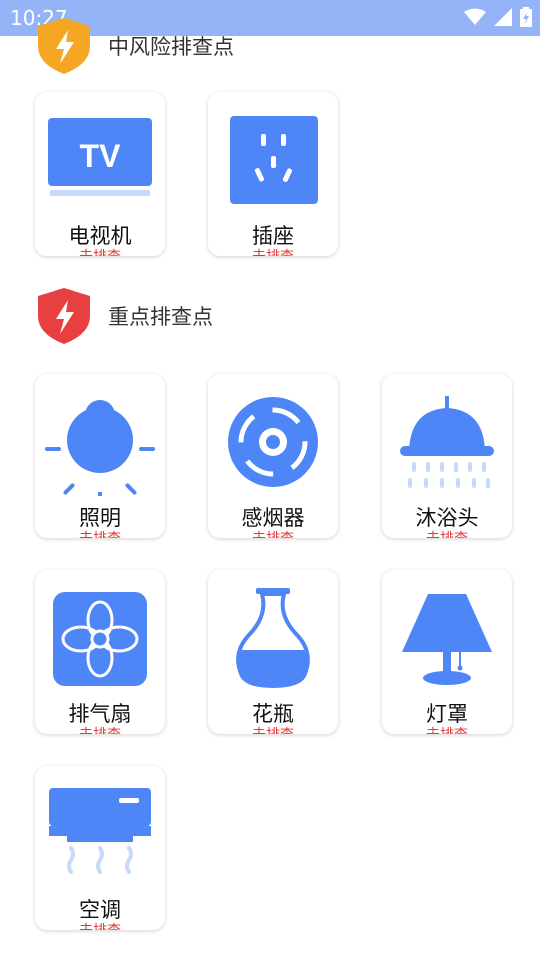 Image resolution: width=540 pixels, height=960 pixels. What do you see at coordinates (447, 639) in the screenshot?
I see `lamp-icon` at bounding box center [447, 639].